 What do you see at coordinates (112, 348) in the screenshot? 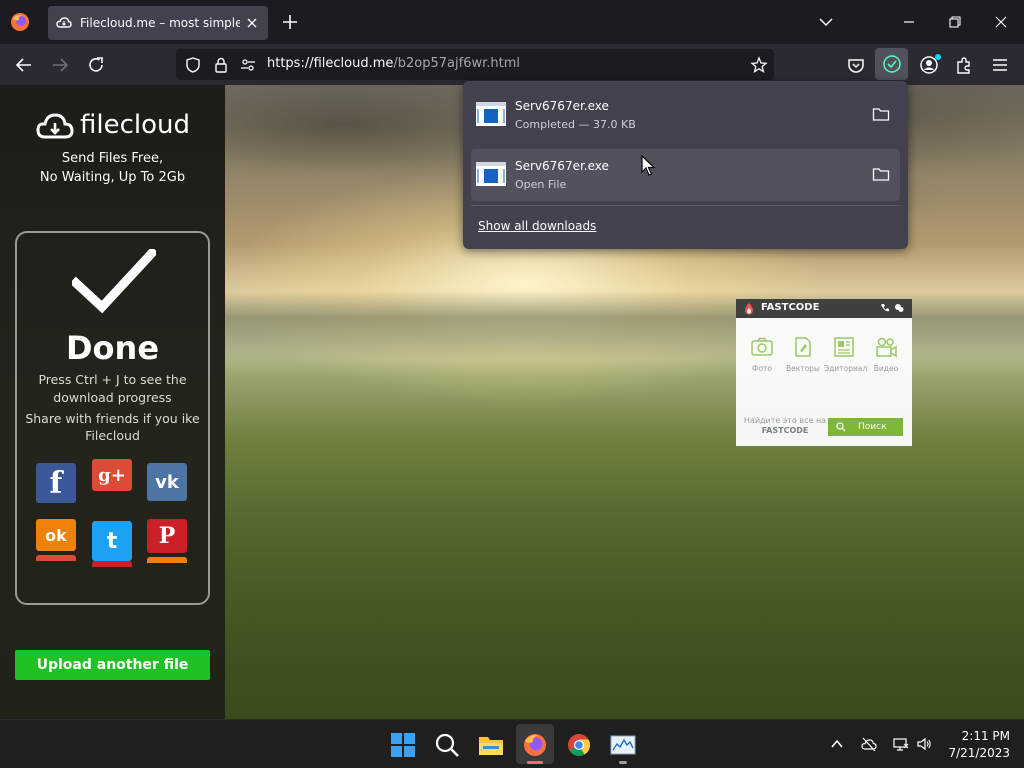
I see `done-title: Done` at bounding box center [112, 348].